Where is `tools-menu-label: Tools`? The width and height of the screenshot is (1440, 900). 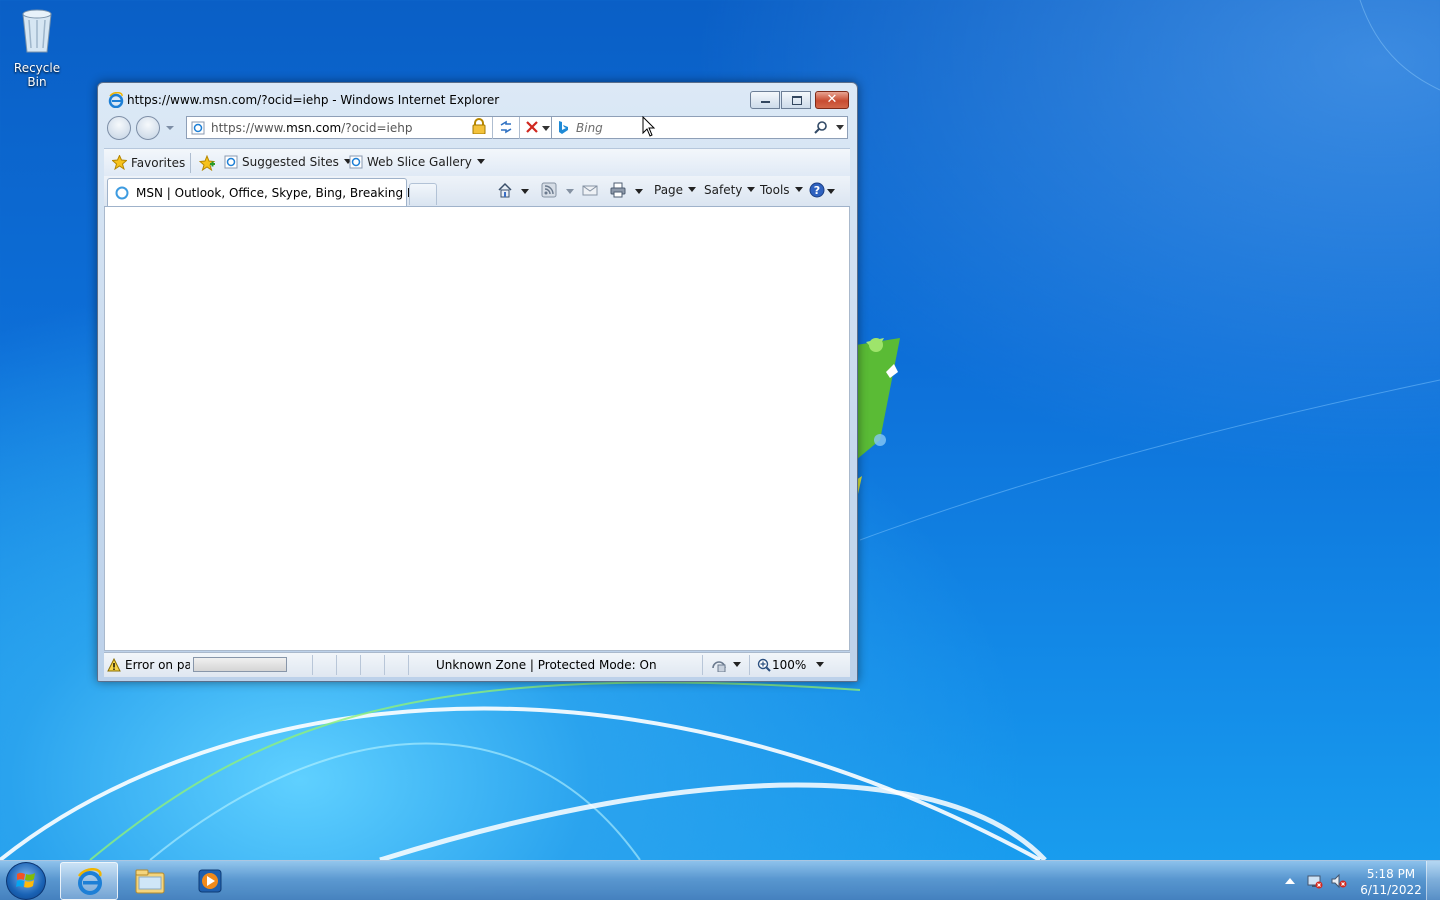
tools-menu-label: Tools is located at coordinates (775, 190).